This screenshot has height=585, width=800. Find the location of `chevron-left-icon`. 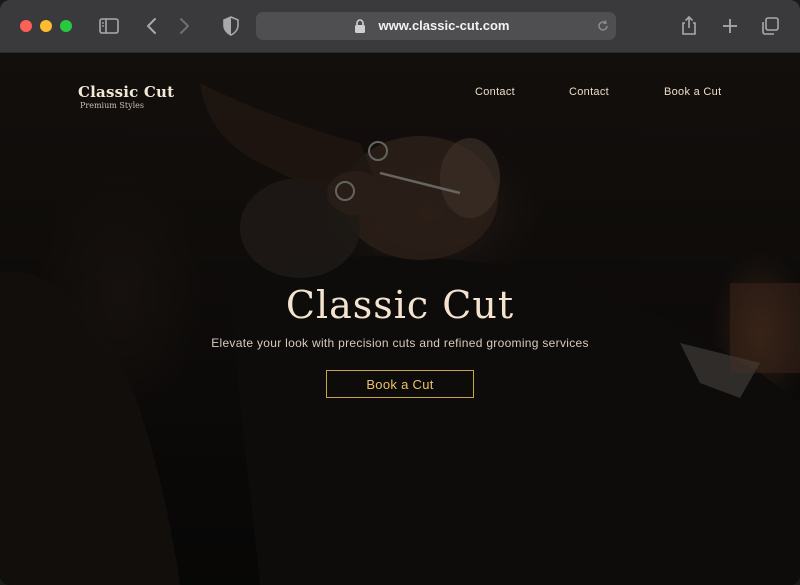

chevron-left-icon is located at coordinates (152, 26).